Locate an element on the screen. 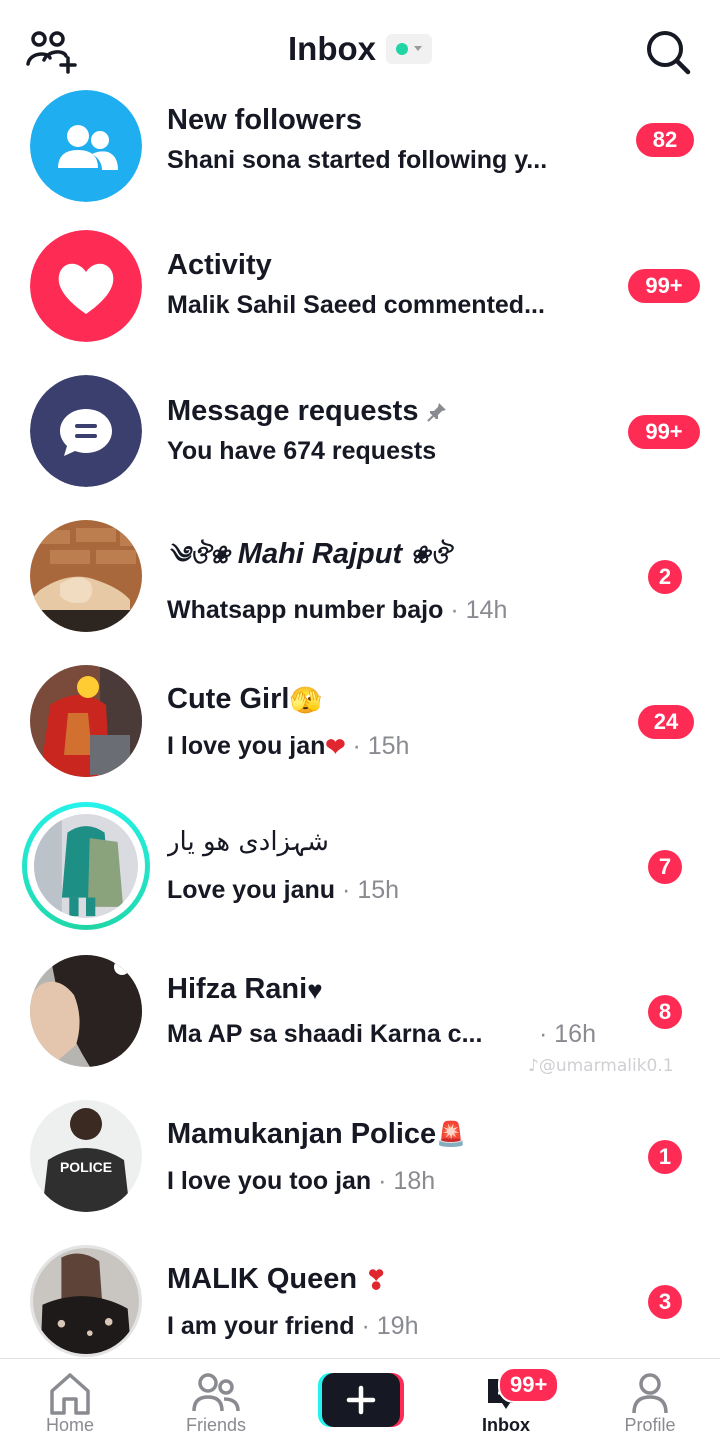 This screenshot has height=1436, width=720. contact-name: MALIK Queen is located at coordinates (262, 1279).